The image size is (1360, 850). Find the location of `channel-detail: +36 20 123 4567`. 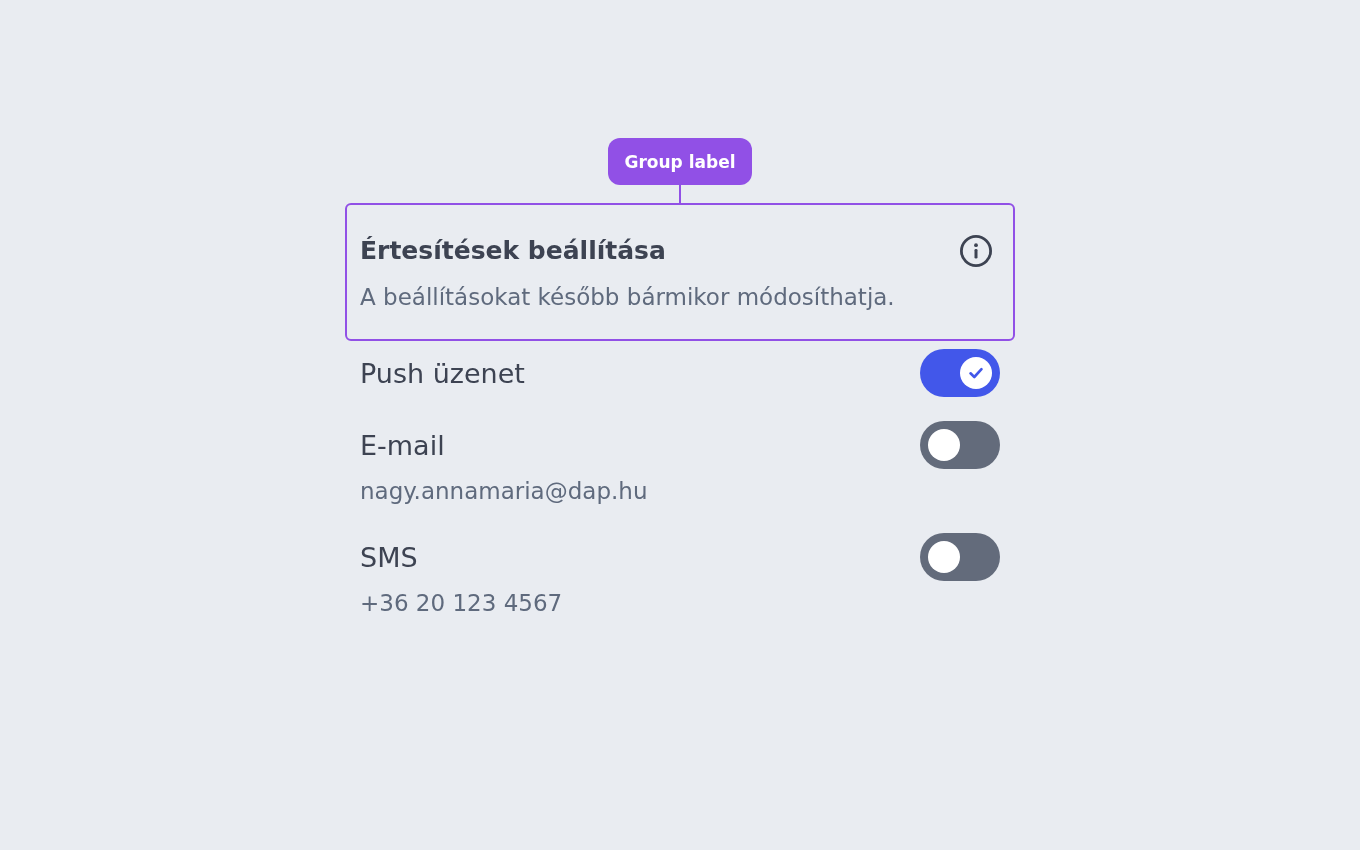

channel-detail: +36 20 123 4567 is located at coordinates (461, 603).